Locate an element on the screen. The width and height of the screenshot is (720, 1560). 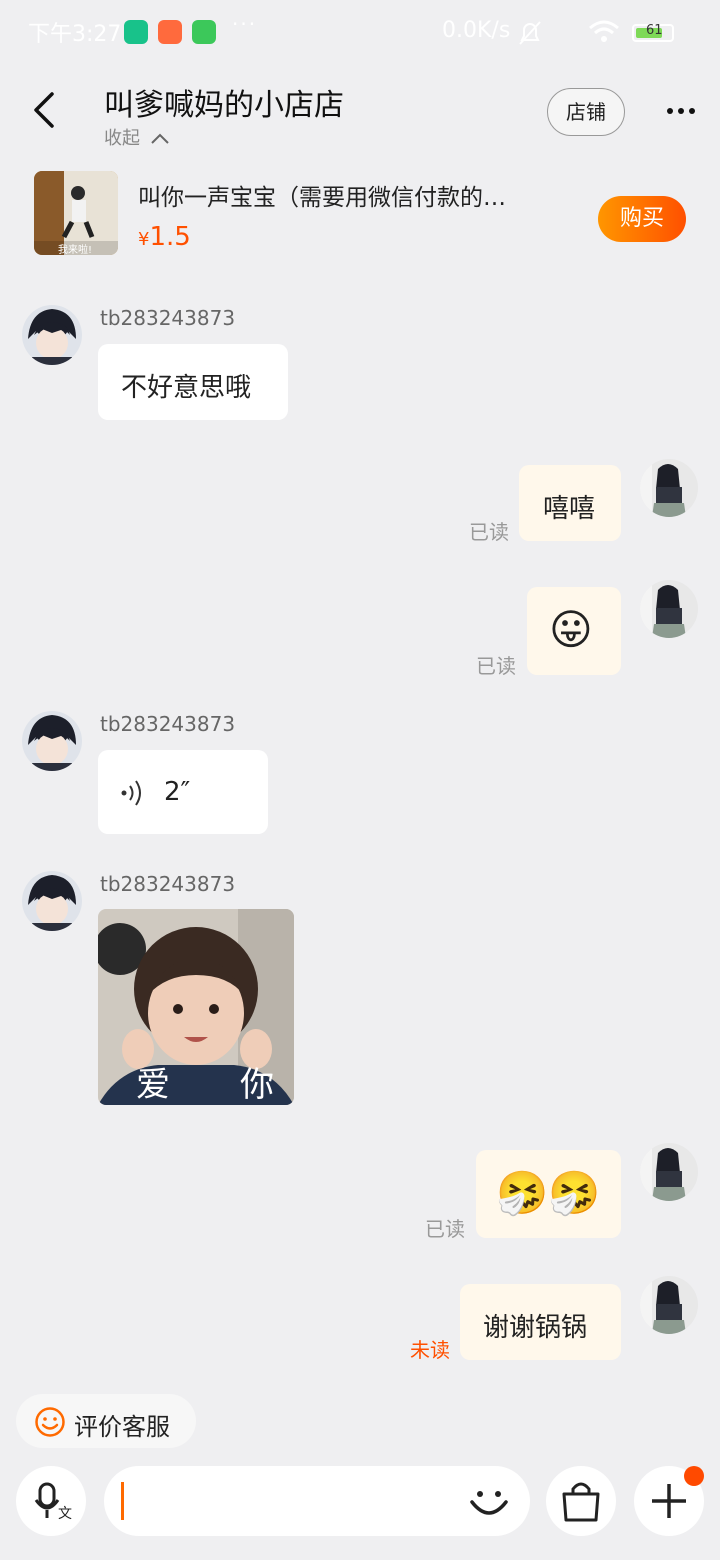
status-time: 下午3:27 is located at coordinates (75, 34).